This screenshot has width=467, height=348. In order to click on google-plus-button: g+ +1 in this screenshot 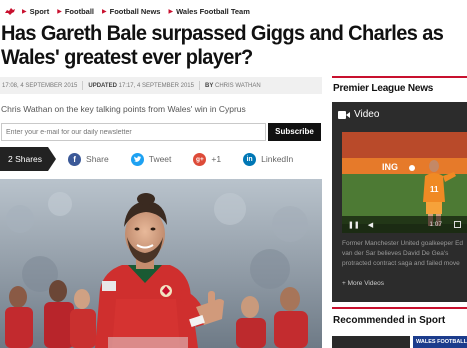, I will do `click(207, 159)`.